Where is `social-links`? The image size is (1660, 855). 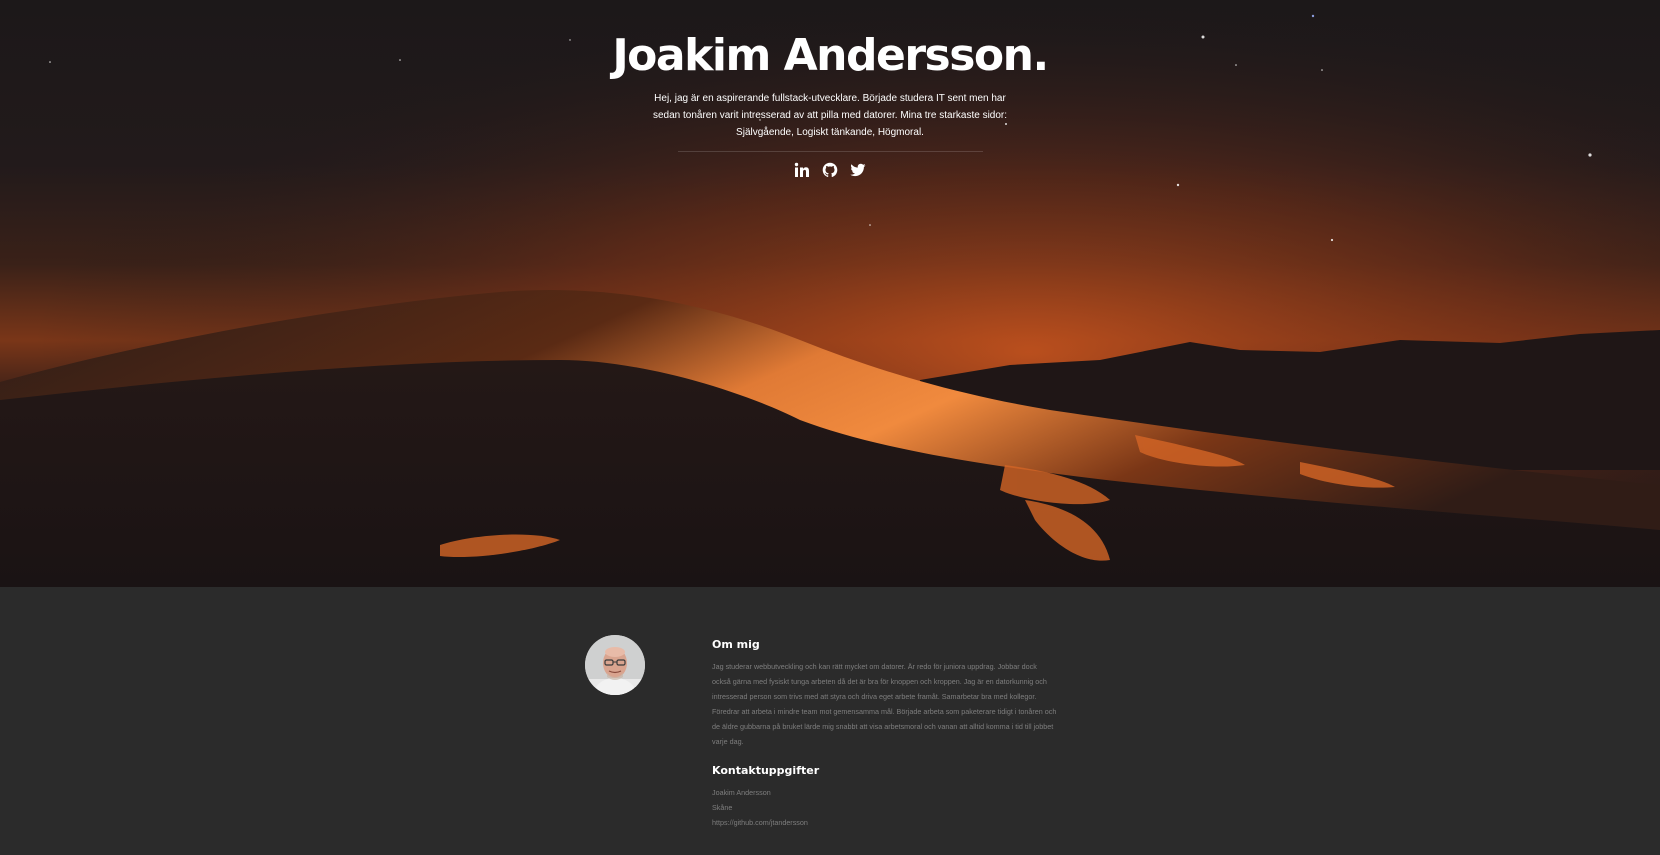
social-links is located at coordinates (830, 170).